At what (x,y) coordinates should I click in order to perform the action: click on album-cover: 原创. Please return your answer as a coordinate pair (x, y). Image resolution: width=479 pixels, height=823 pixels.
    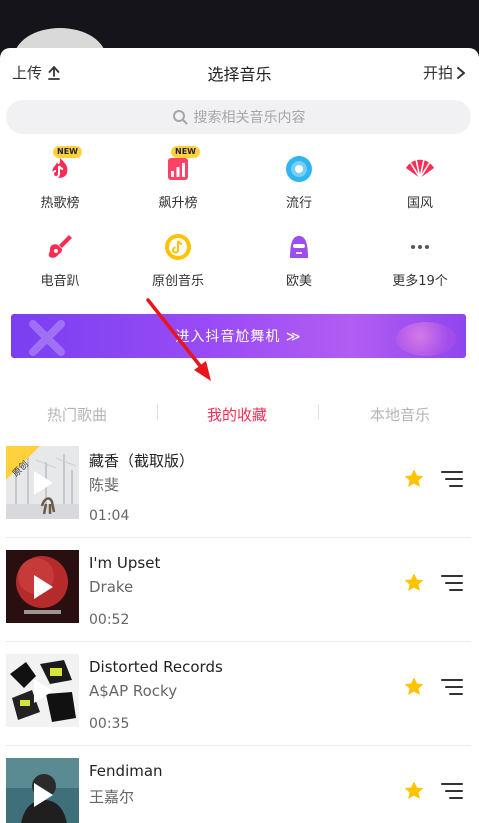
    Looking at the image, I should click on (42, 482).